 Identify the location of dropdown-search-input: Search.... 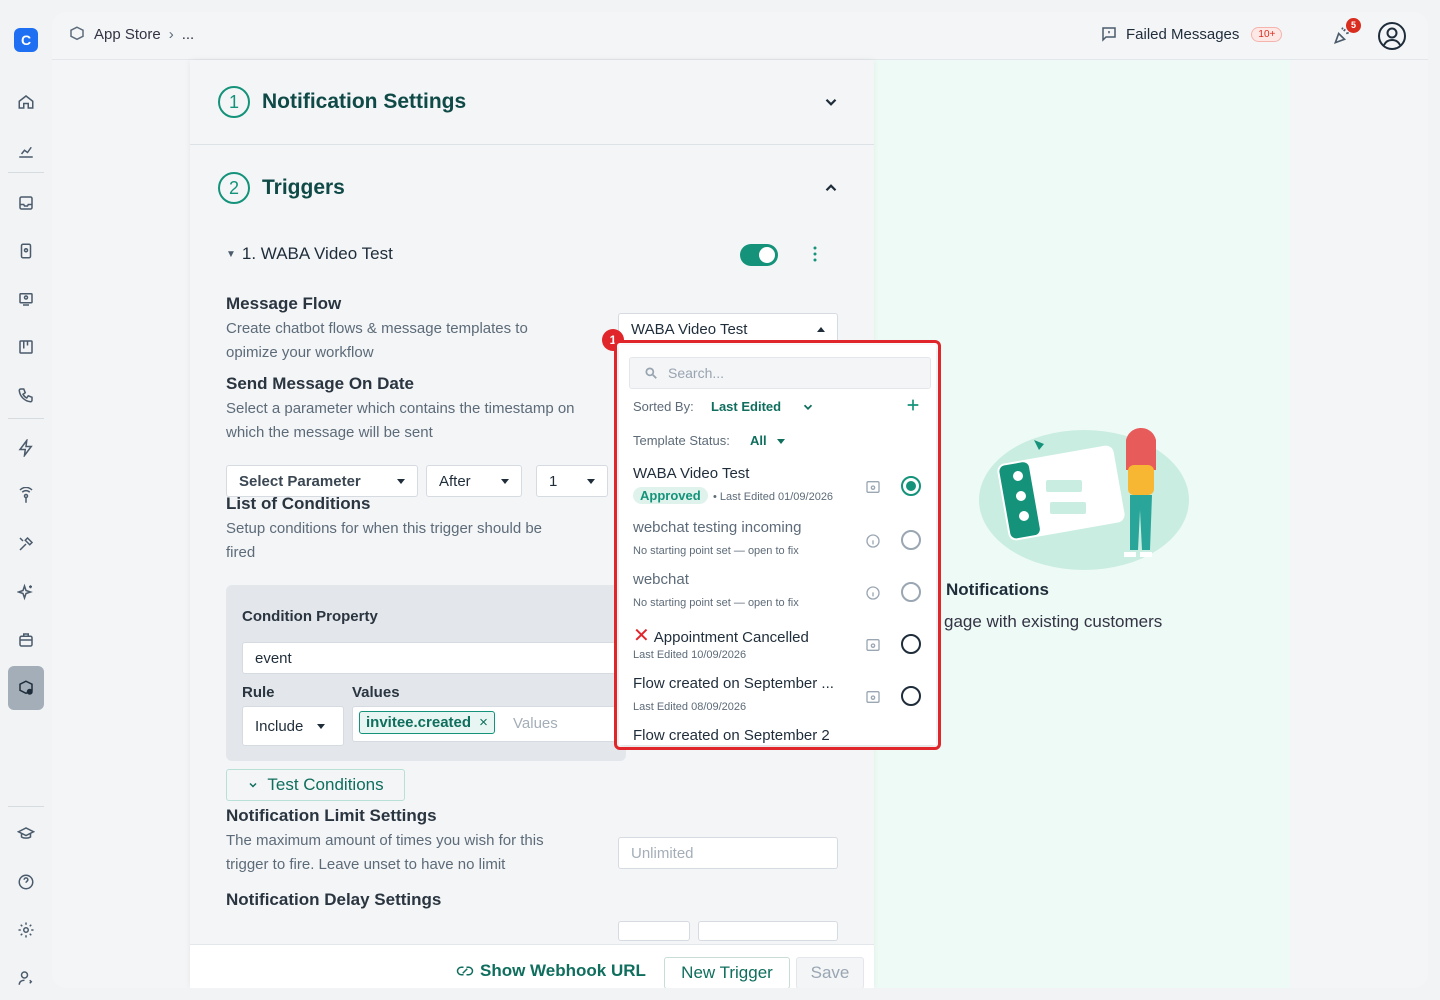
(780, 373).